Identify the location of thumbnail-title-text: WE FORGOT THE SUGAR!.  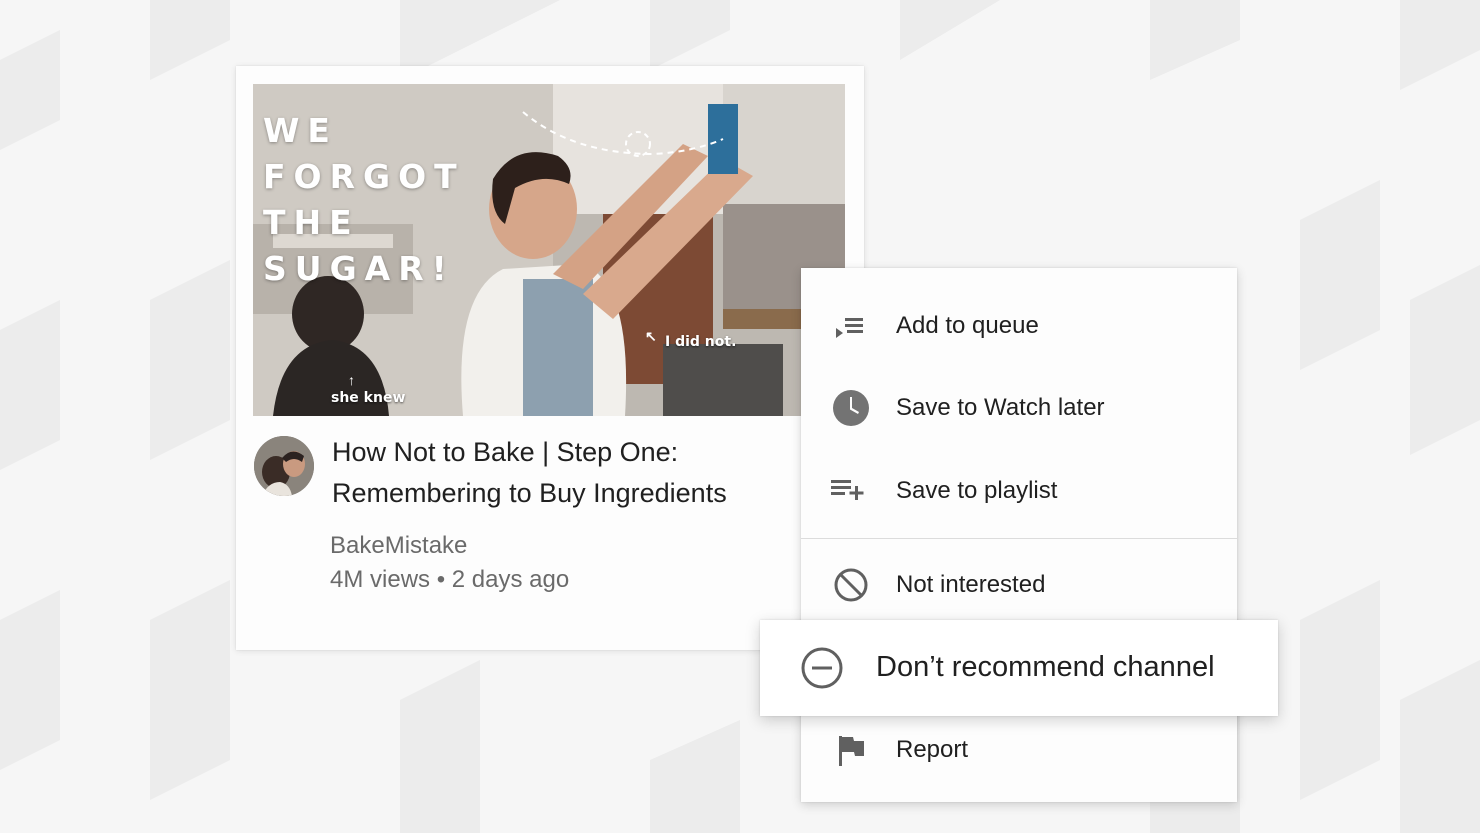
(368, 200).